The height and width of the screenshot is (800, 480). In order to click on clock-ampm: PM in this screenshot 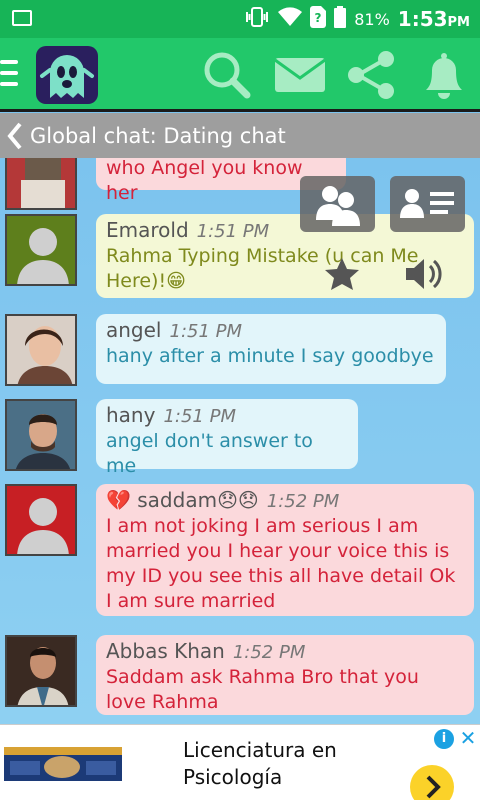, I will do `click(458, 22)`.